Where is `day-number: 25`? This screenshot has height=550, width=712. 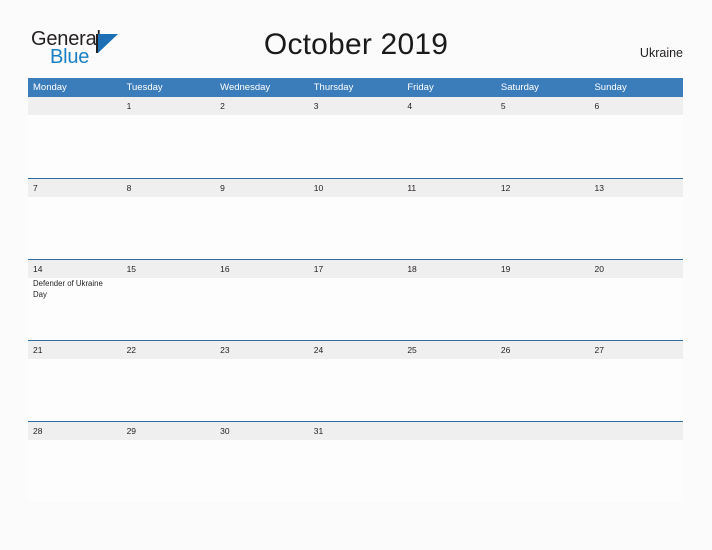 day-number: 25 is located at coordinates (412, 350).